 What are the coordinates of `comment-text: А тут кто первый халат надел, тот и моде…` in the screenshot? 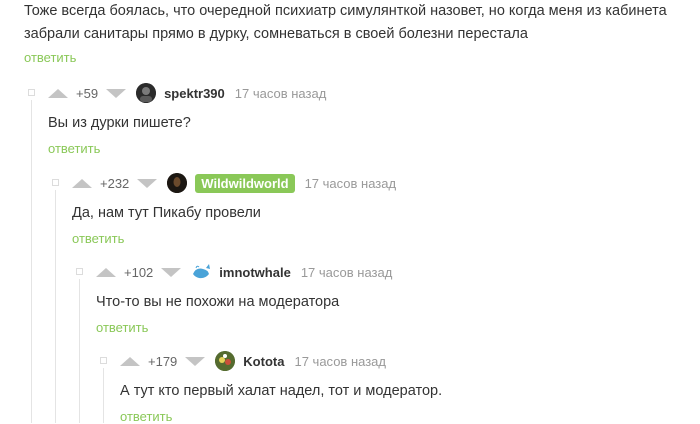 It's located at (281, 391).